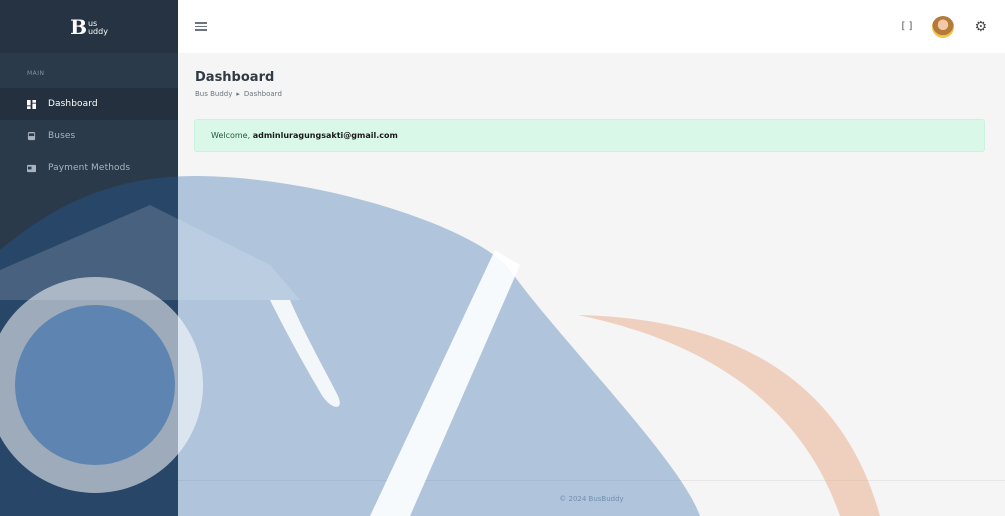 This screenshot has height=516, width=1005. Describe the element at coordinates (906, 26) in the screenshot. I see `fullscreen-icon: [ ]` at that location.